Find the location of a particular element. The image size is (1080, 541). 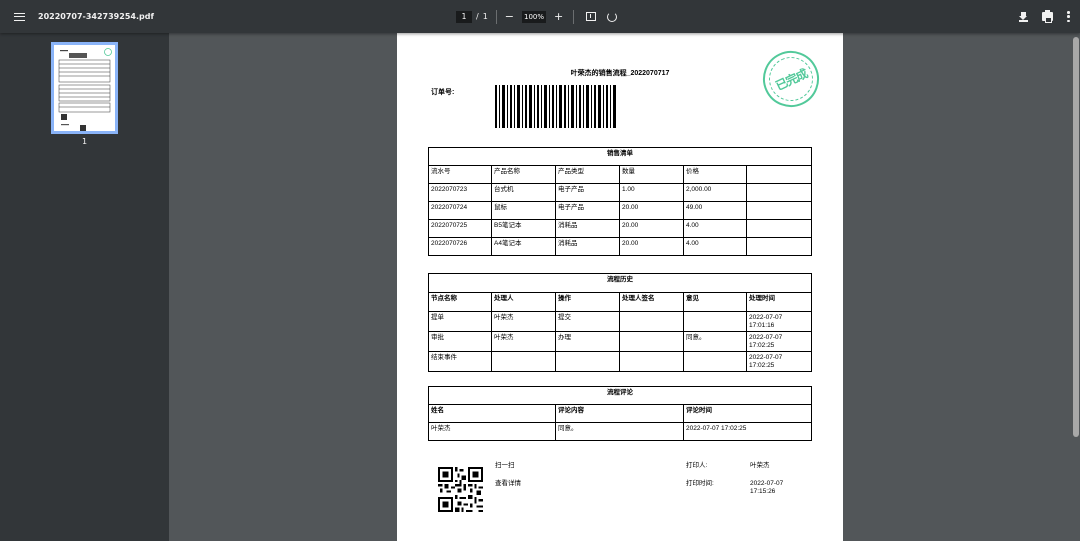

column-header: 价格 is located at coordinates (715, 174).